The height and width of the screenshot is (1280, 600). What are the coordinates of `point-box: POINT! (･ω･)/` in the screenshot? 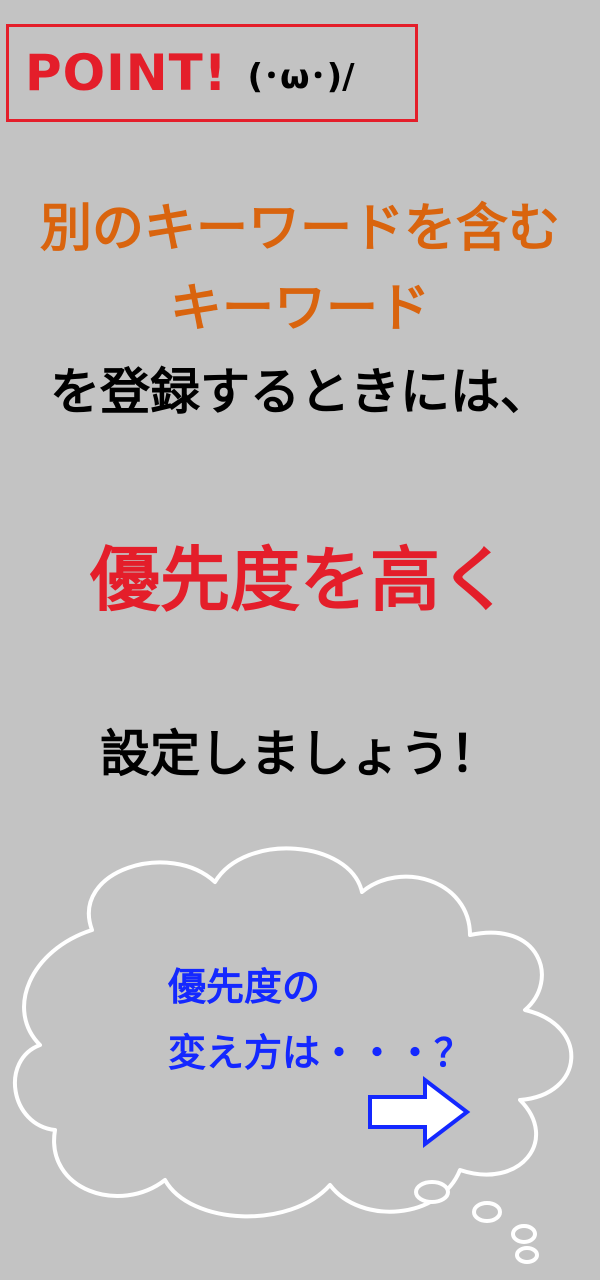 It's located at (212, 73).